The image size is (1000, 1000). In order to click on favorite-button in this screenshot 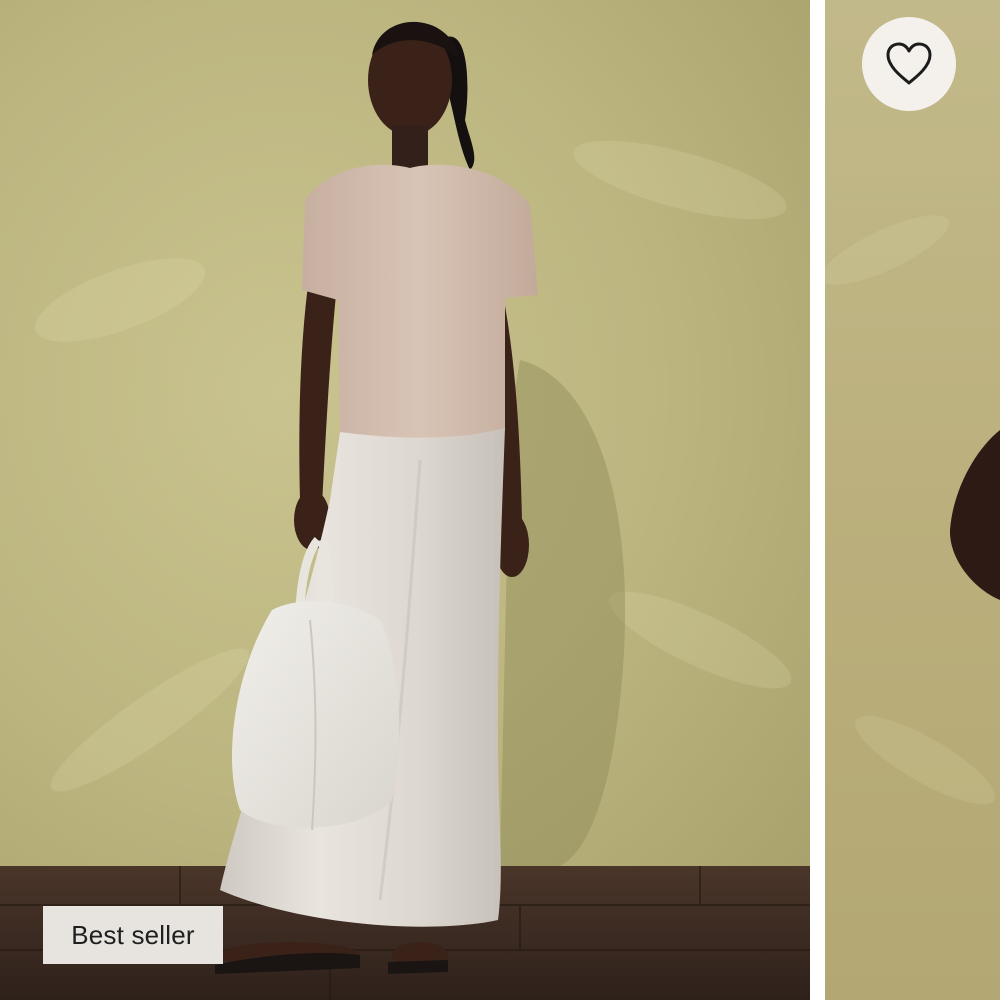, I will do `click(909, 64)`.